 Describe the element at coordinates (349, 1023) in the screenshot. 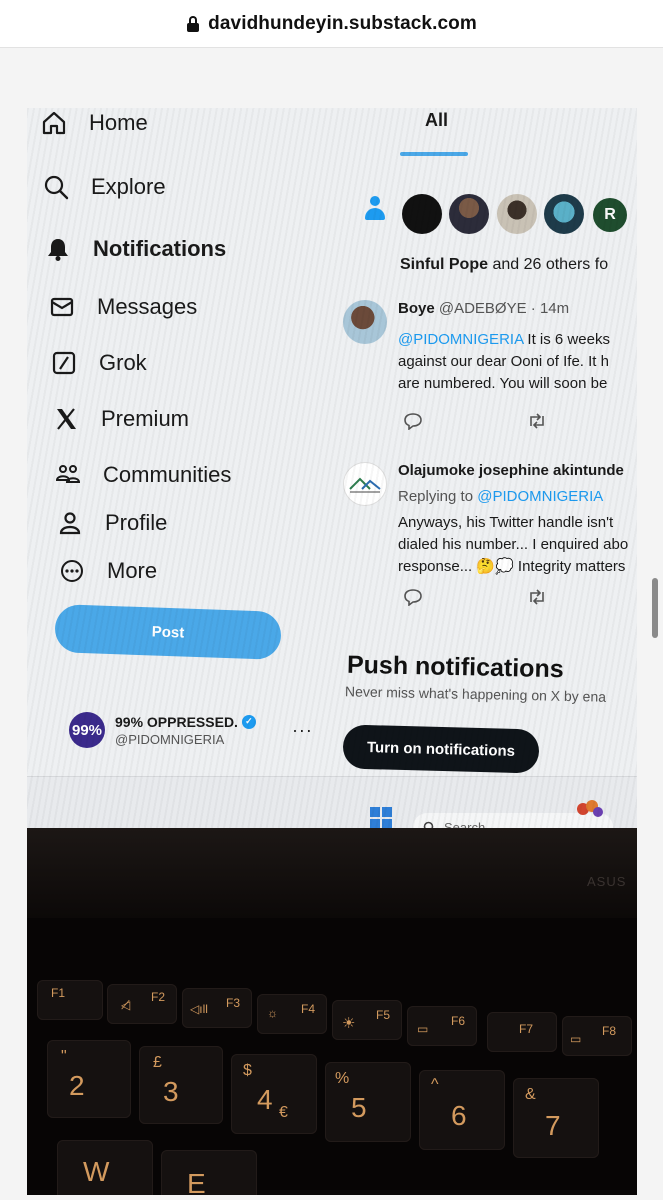

I see `brightness-up-icon: ☀` at that location.